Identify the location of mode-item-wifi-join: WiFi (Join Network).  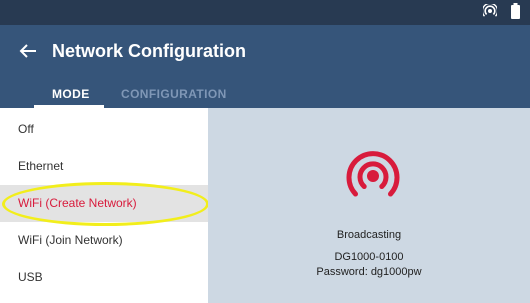
(104, 240).